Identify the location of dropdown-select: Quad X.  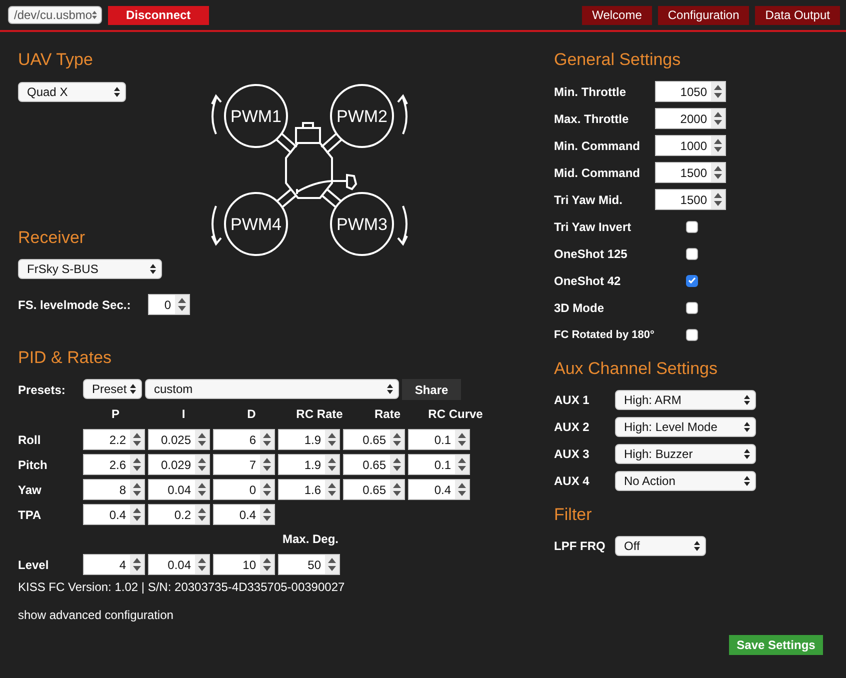
(72, 92).